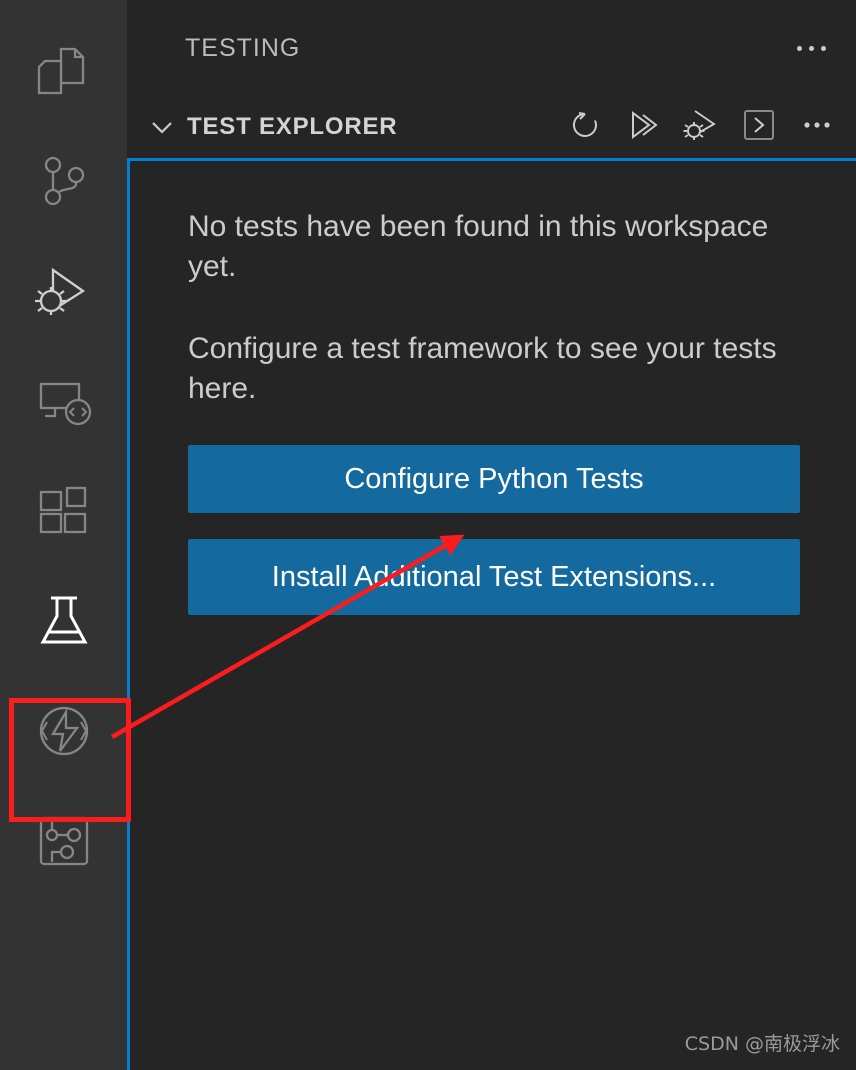 Image resolution: width=856 pixels, height=1070 pixels. I want to click on activity-bar-item-source-control, so click(63, 181).